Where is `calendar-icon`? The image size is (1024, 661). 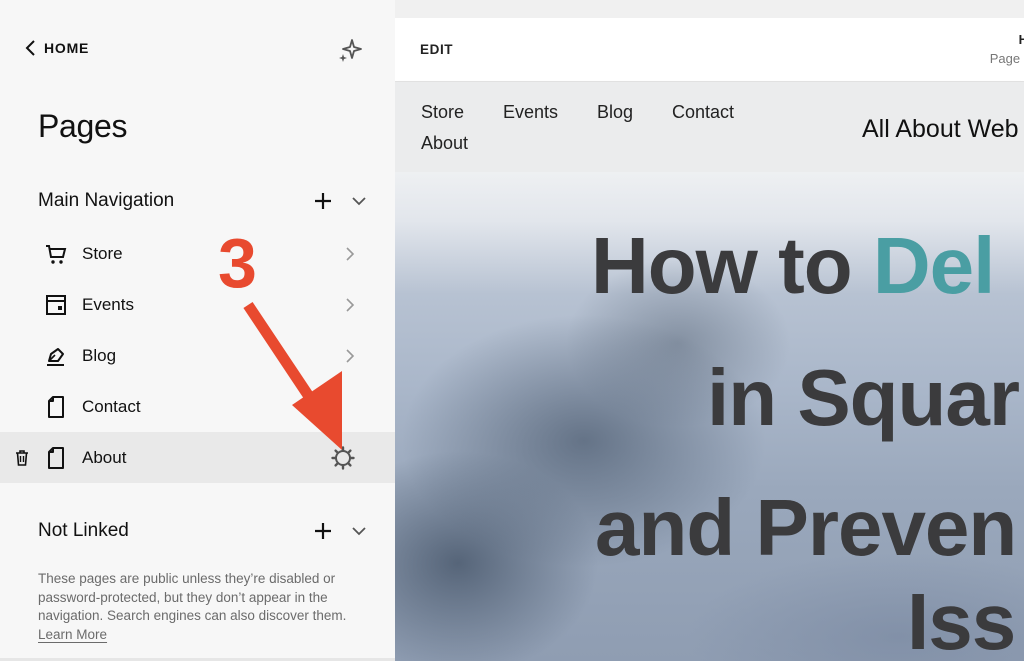 calendar-icon is located at coordinates (56, 304).